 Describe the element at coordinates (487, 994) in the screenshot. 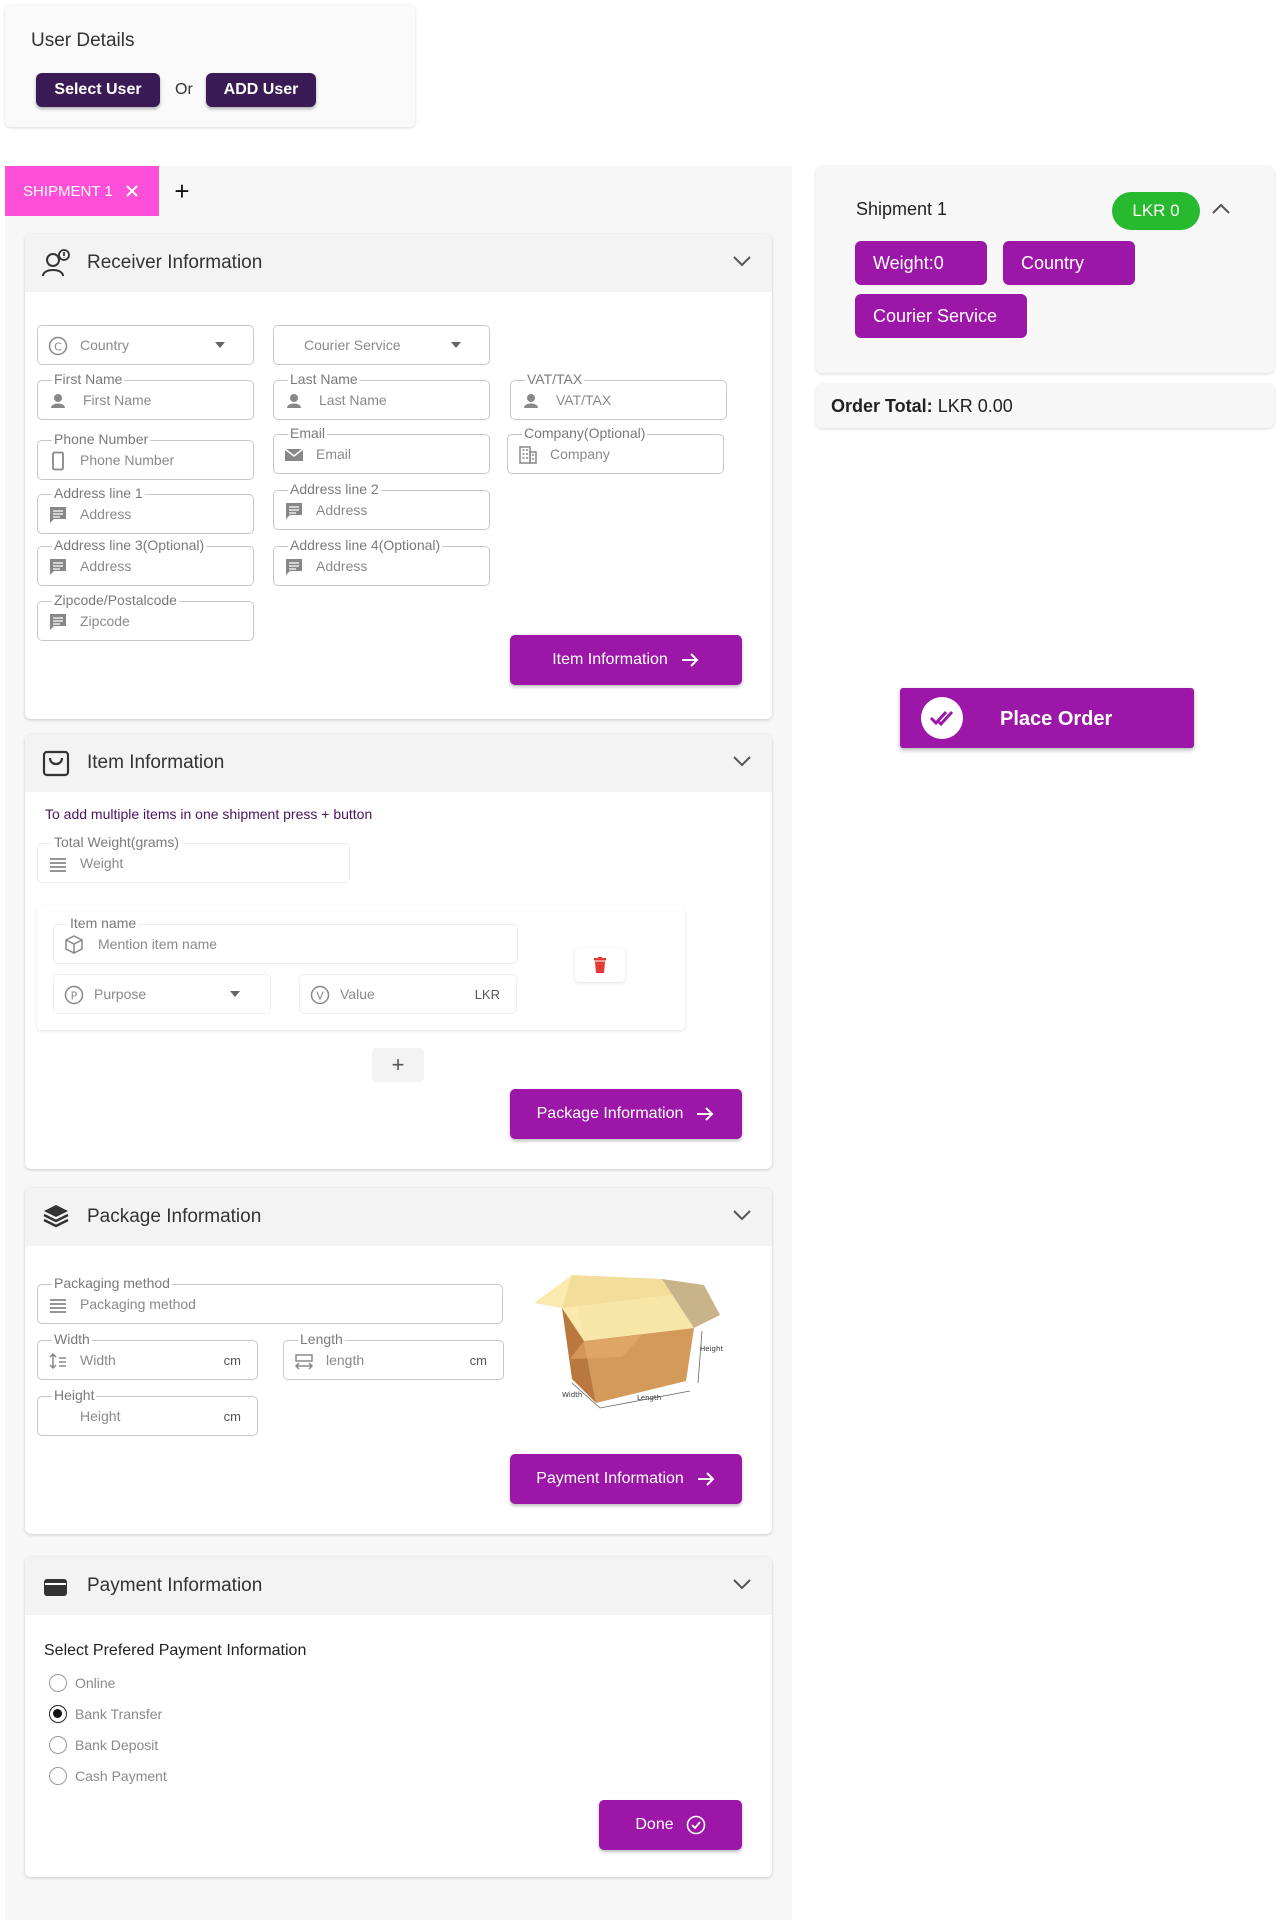

I see `value-currency-unit: LKR` at that location.